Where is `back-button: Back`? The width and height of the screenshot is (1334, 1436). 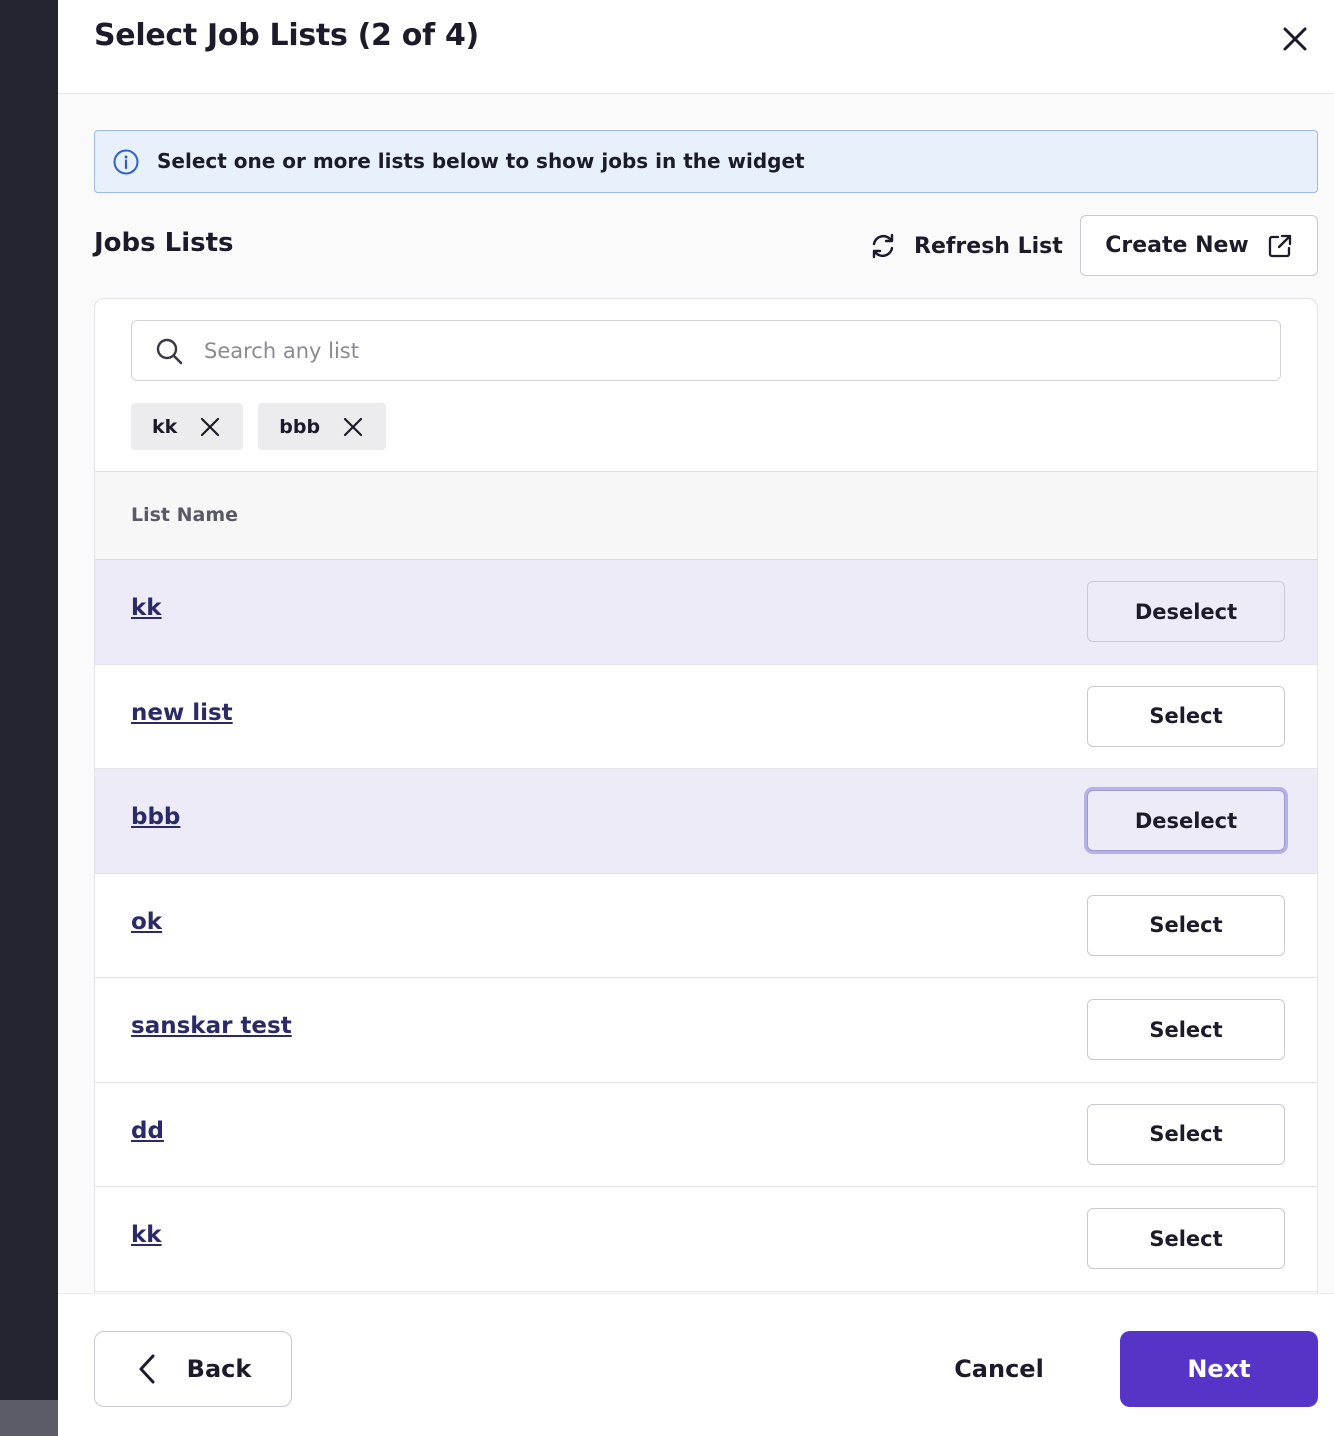 back-button: Back is located at coordinates (193, 1369).